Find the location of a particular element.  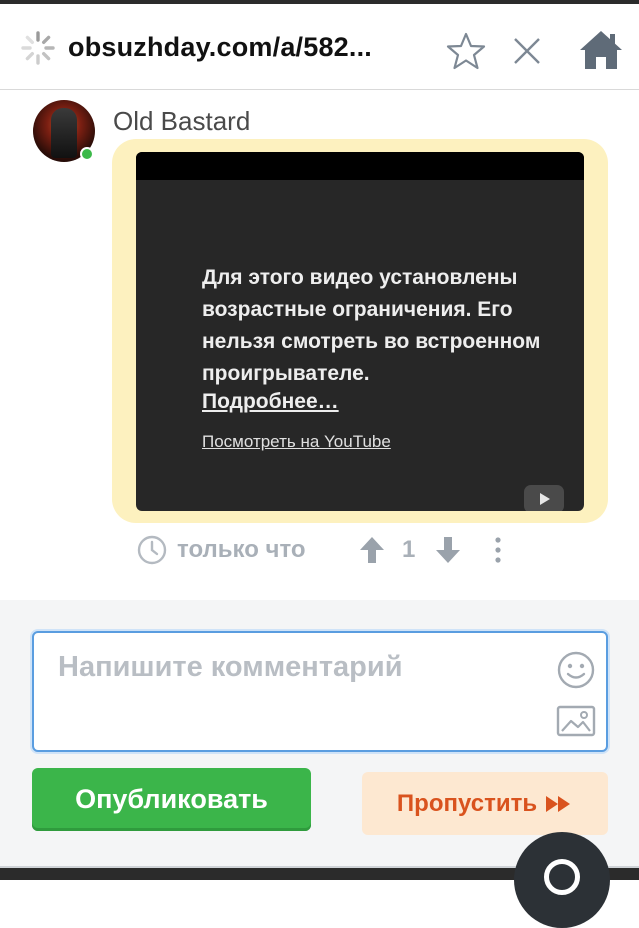

youtube-logo-icon is located at coordinates (544, 498).